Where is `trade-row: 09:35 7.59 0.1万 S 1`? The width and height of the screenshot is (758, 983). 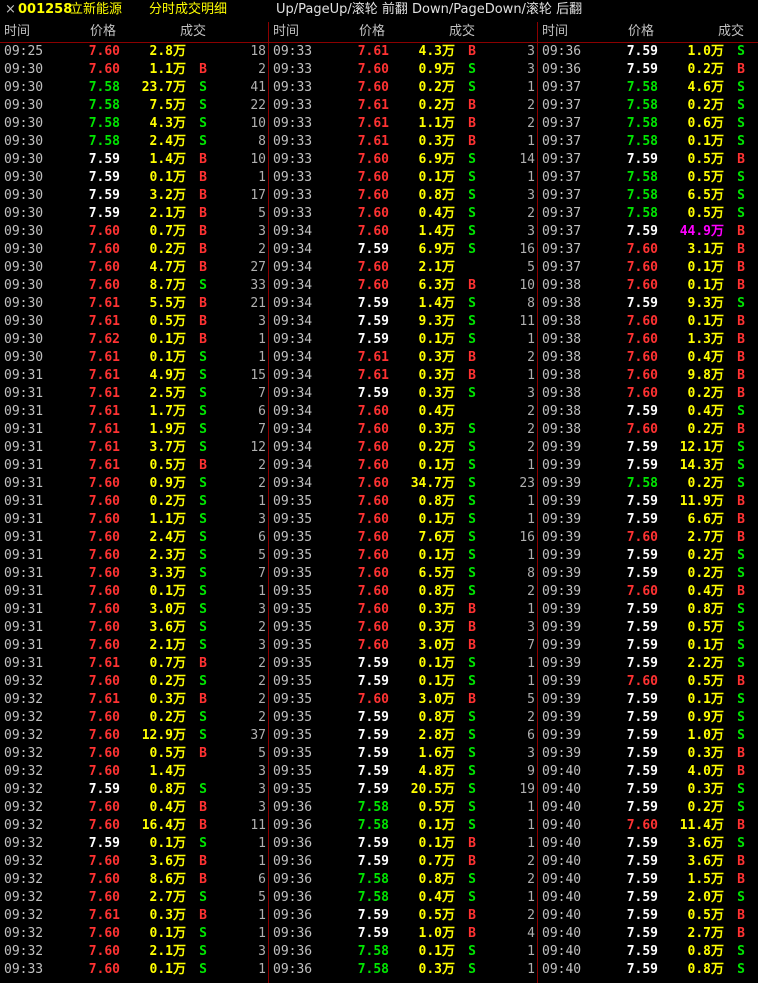 trade-row: 09:35 7.59 0.1万 S 1 is located at coordinates (403, 664).